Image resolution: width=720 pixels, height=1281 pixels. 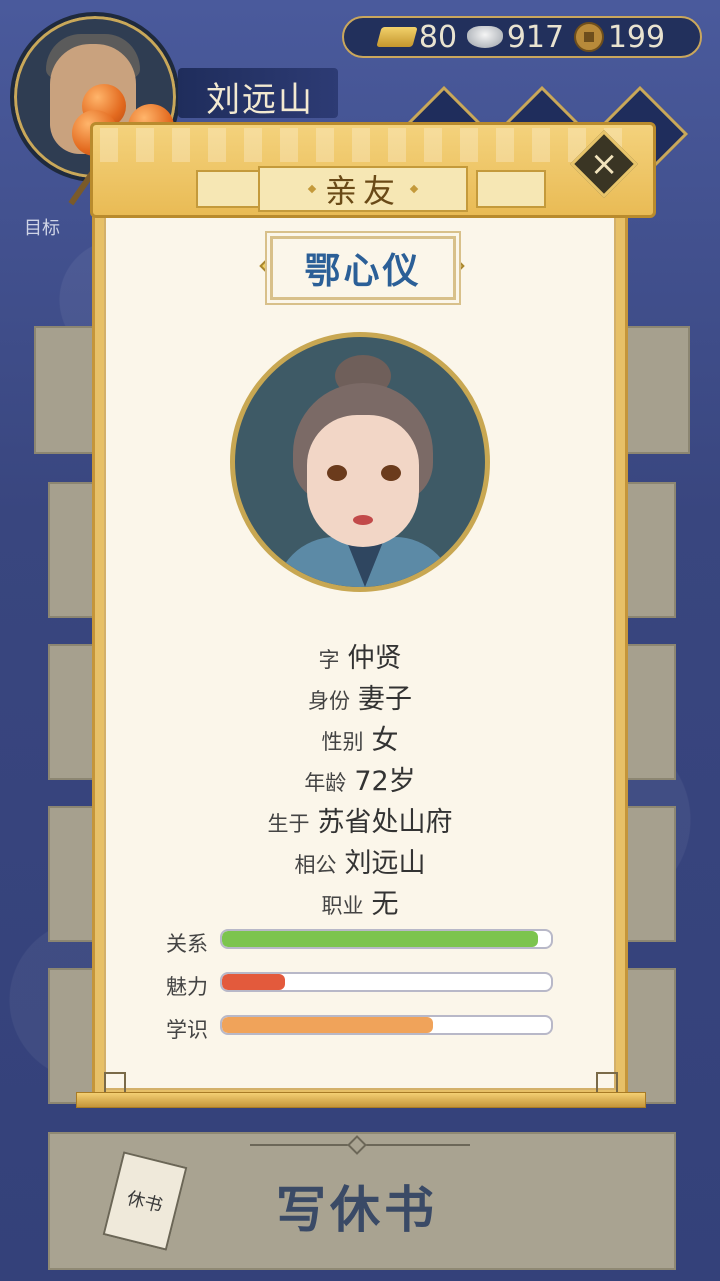 What do you see at coordinates (325, 783) in the screenshot?
I see `info-label: 年龄` at bounding box center [325, 783].